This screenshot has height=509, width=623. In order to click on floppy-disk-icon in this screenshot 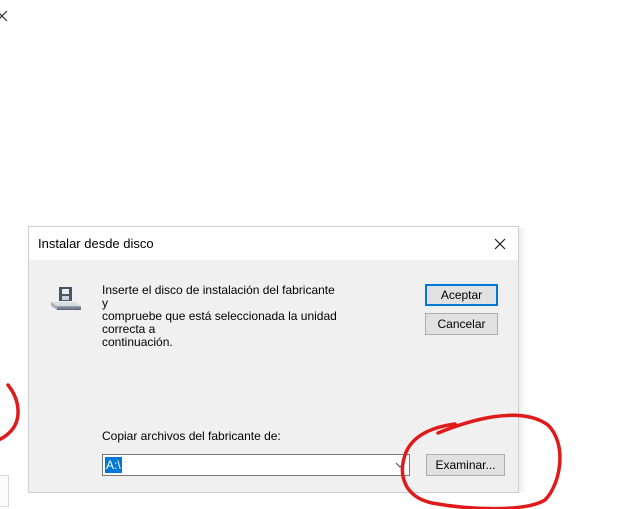, I will do `click(66, 298)`.